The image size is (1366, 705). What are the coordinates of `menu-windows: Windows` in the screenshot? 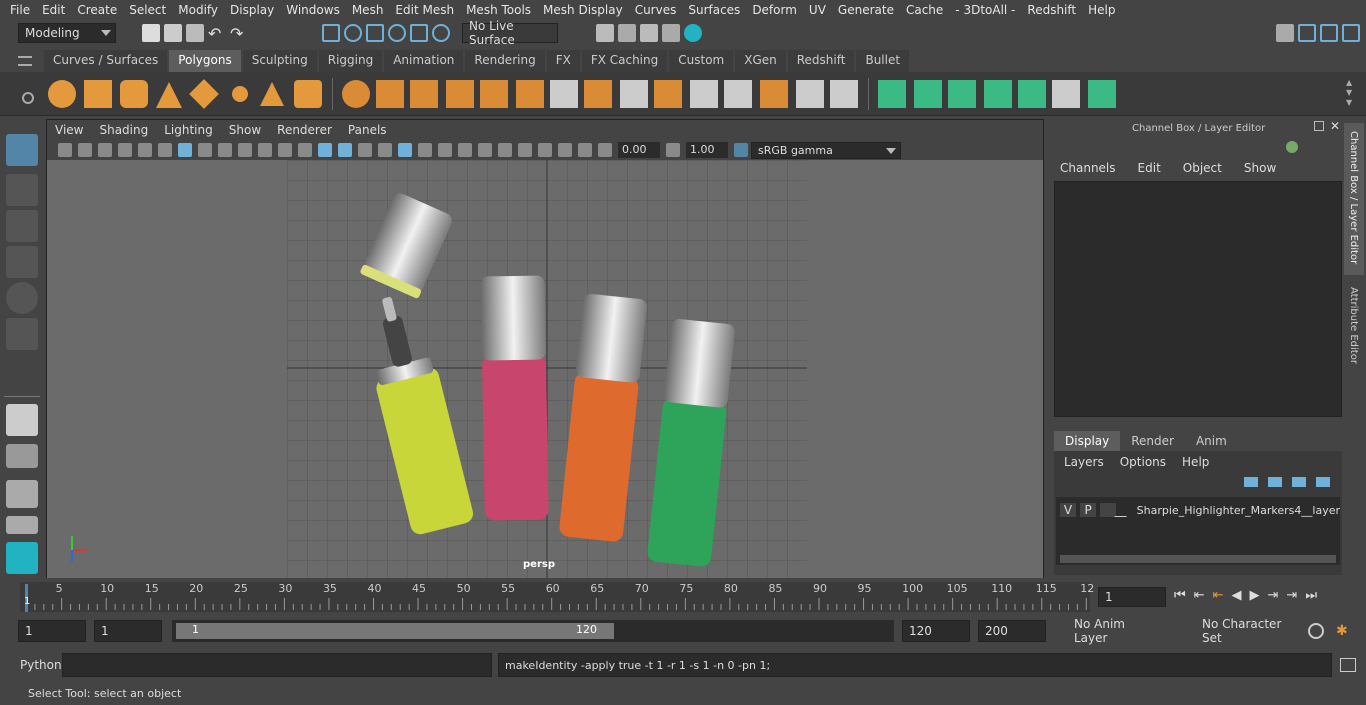 It's located at (313, 10).